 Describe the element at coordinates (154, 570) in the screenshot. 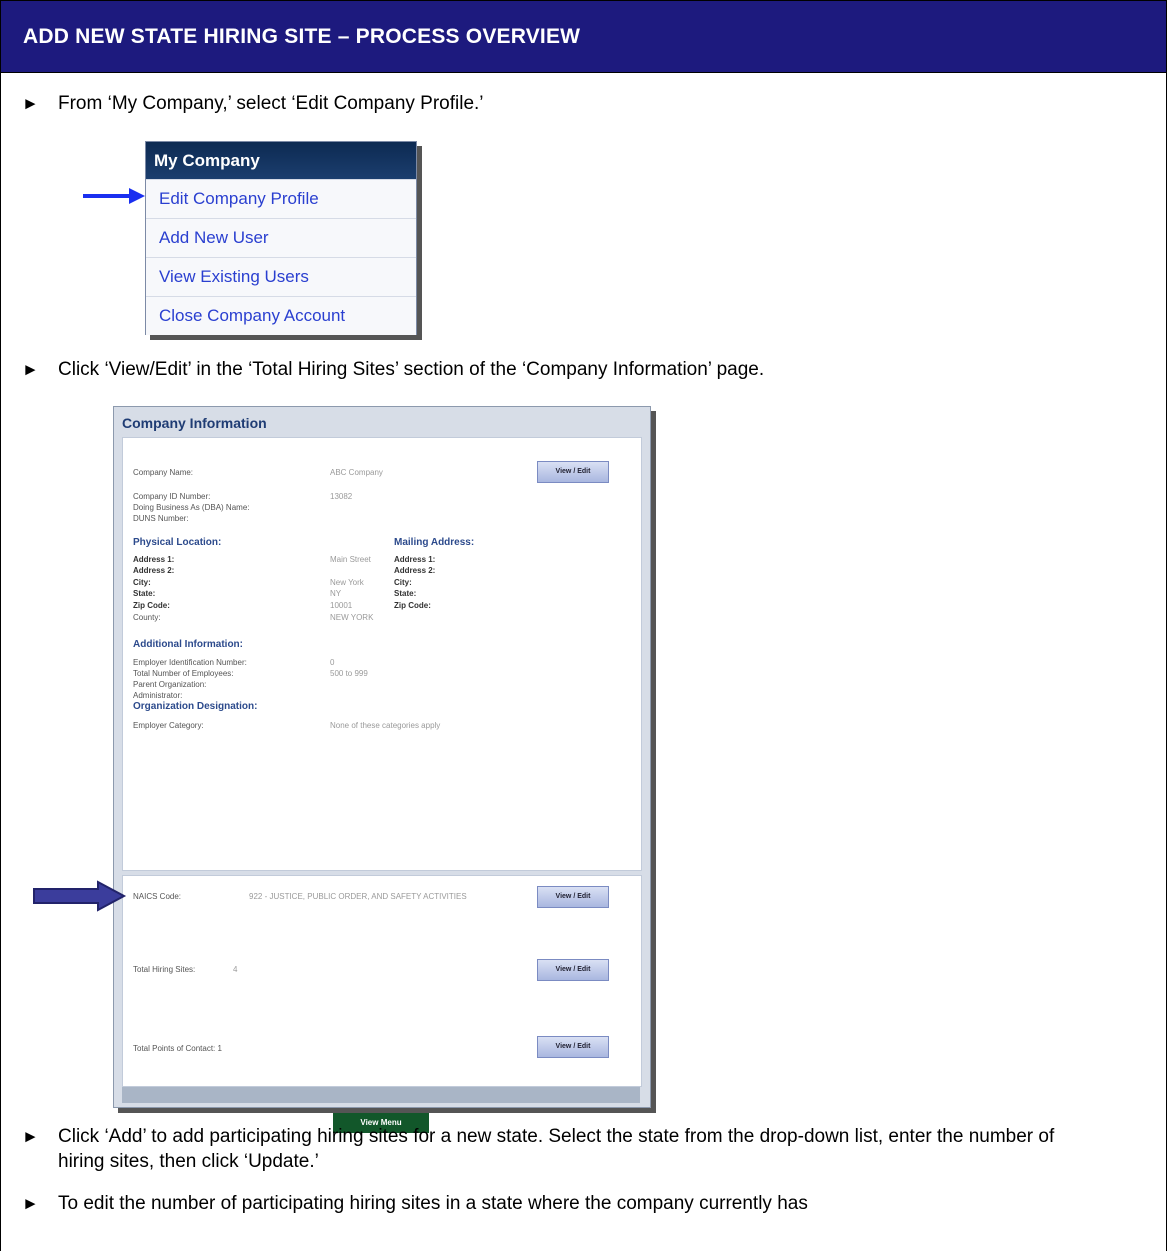

I see `address2-label: Address 2:` at that location.